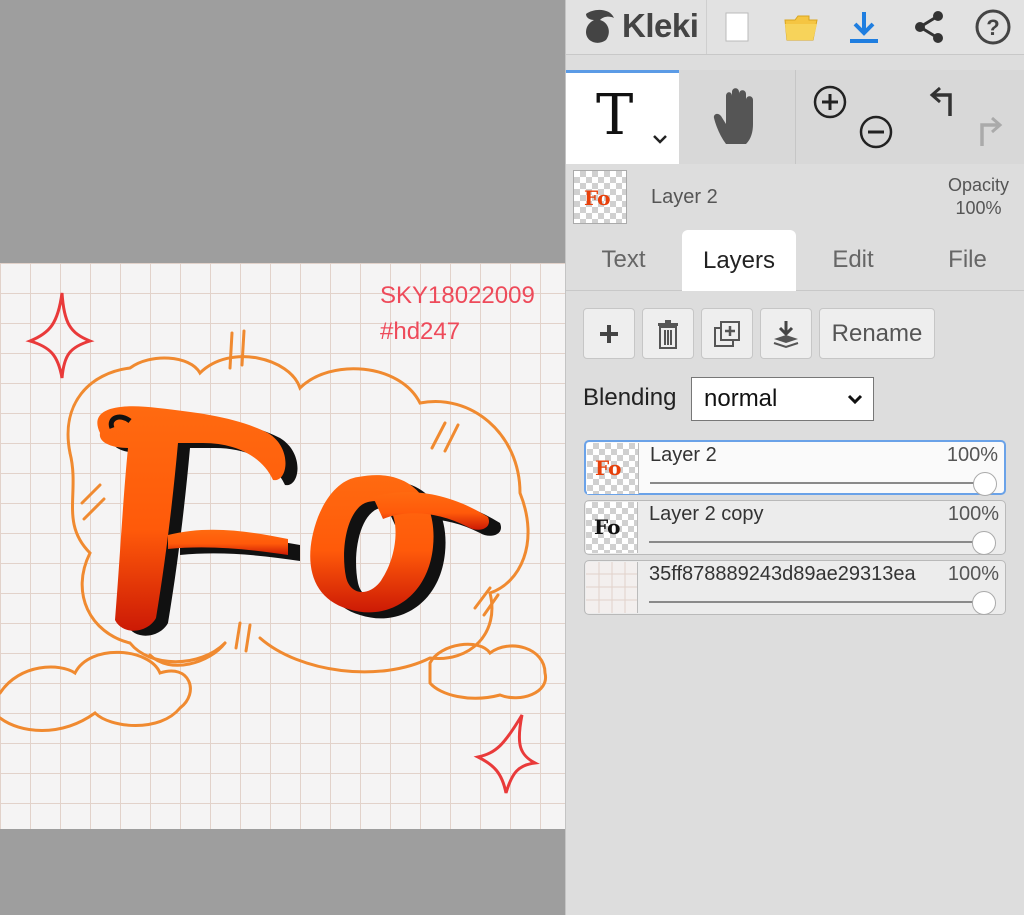 The height and width of the screenshot is (915, 1024). I want to click on current-layer-name: Layer 2, so click(684, 197).